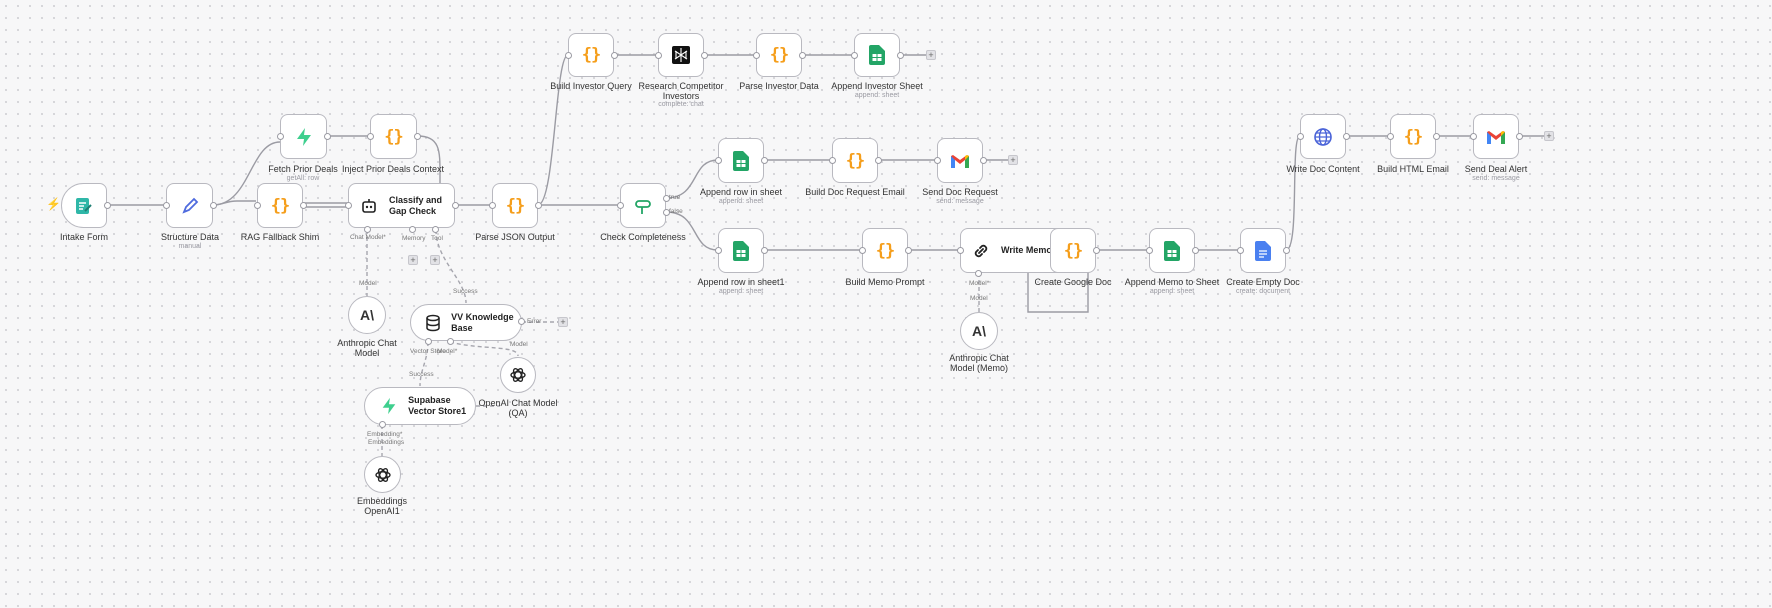 This screenshot has width=1772, height=608. What do you see at coordinates (877, 55) in the screenshot?
I see `node-append-investor-sheet` at bounding box center [877, 55].